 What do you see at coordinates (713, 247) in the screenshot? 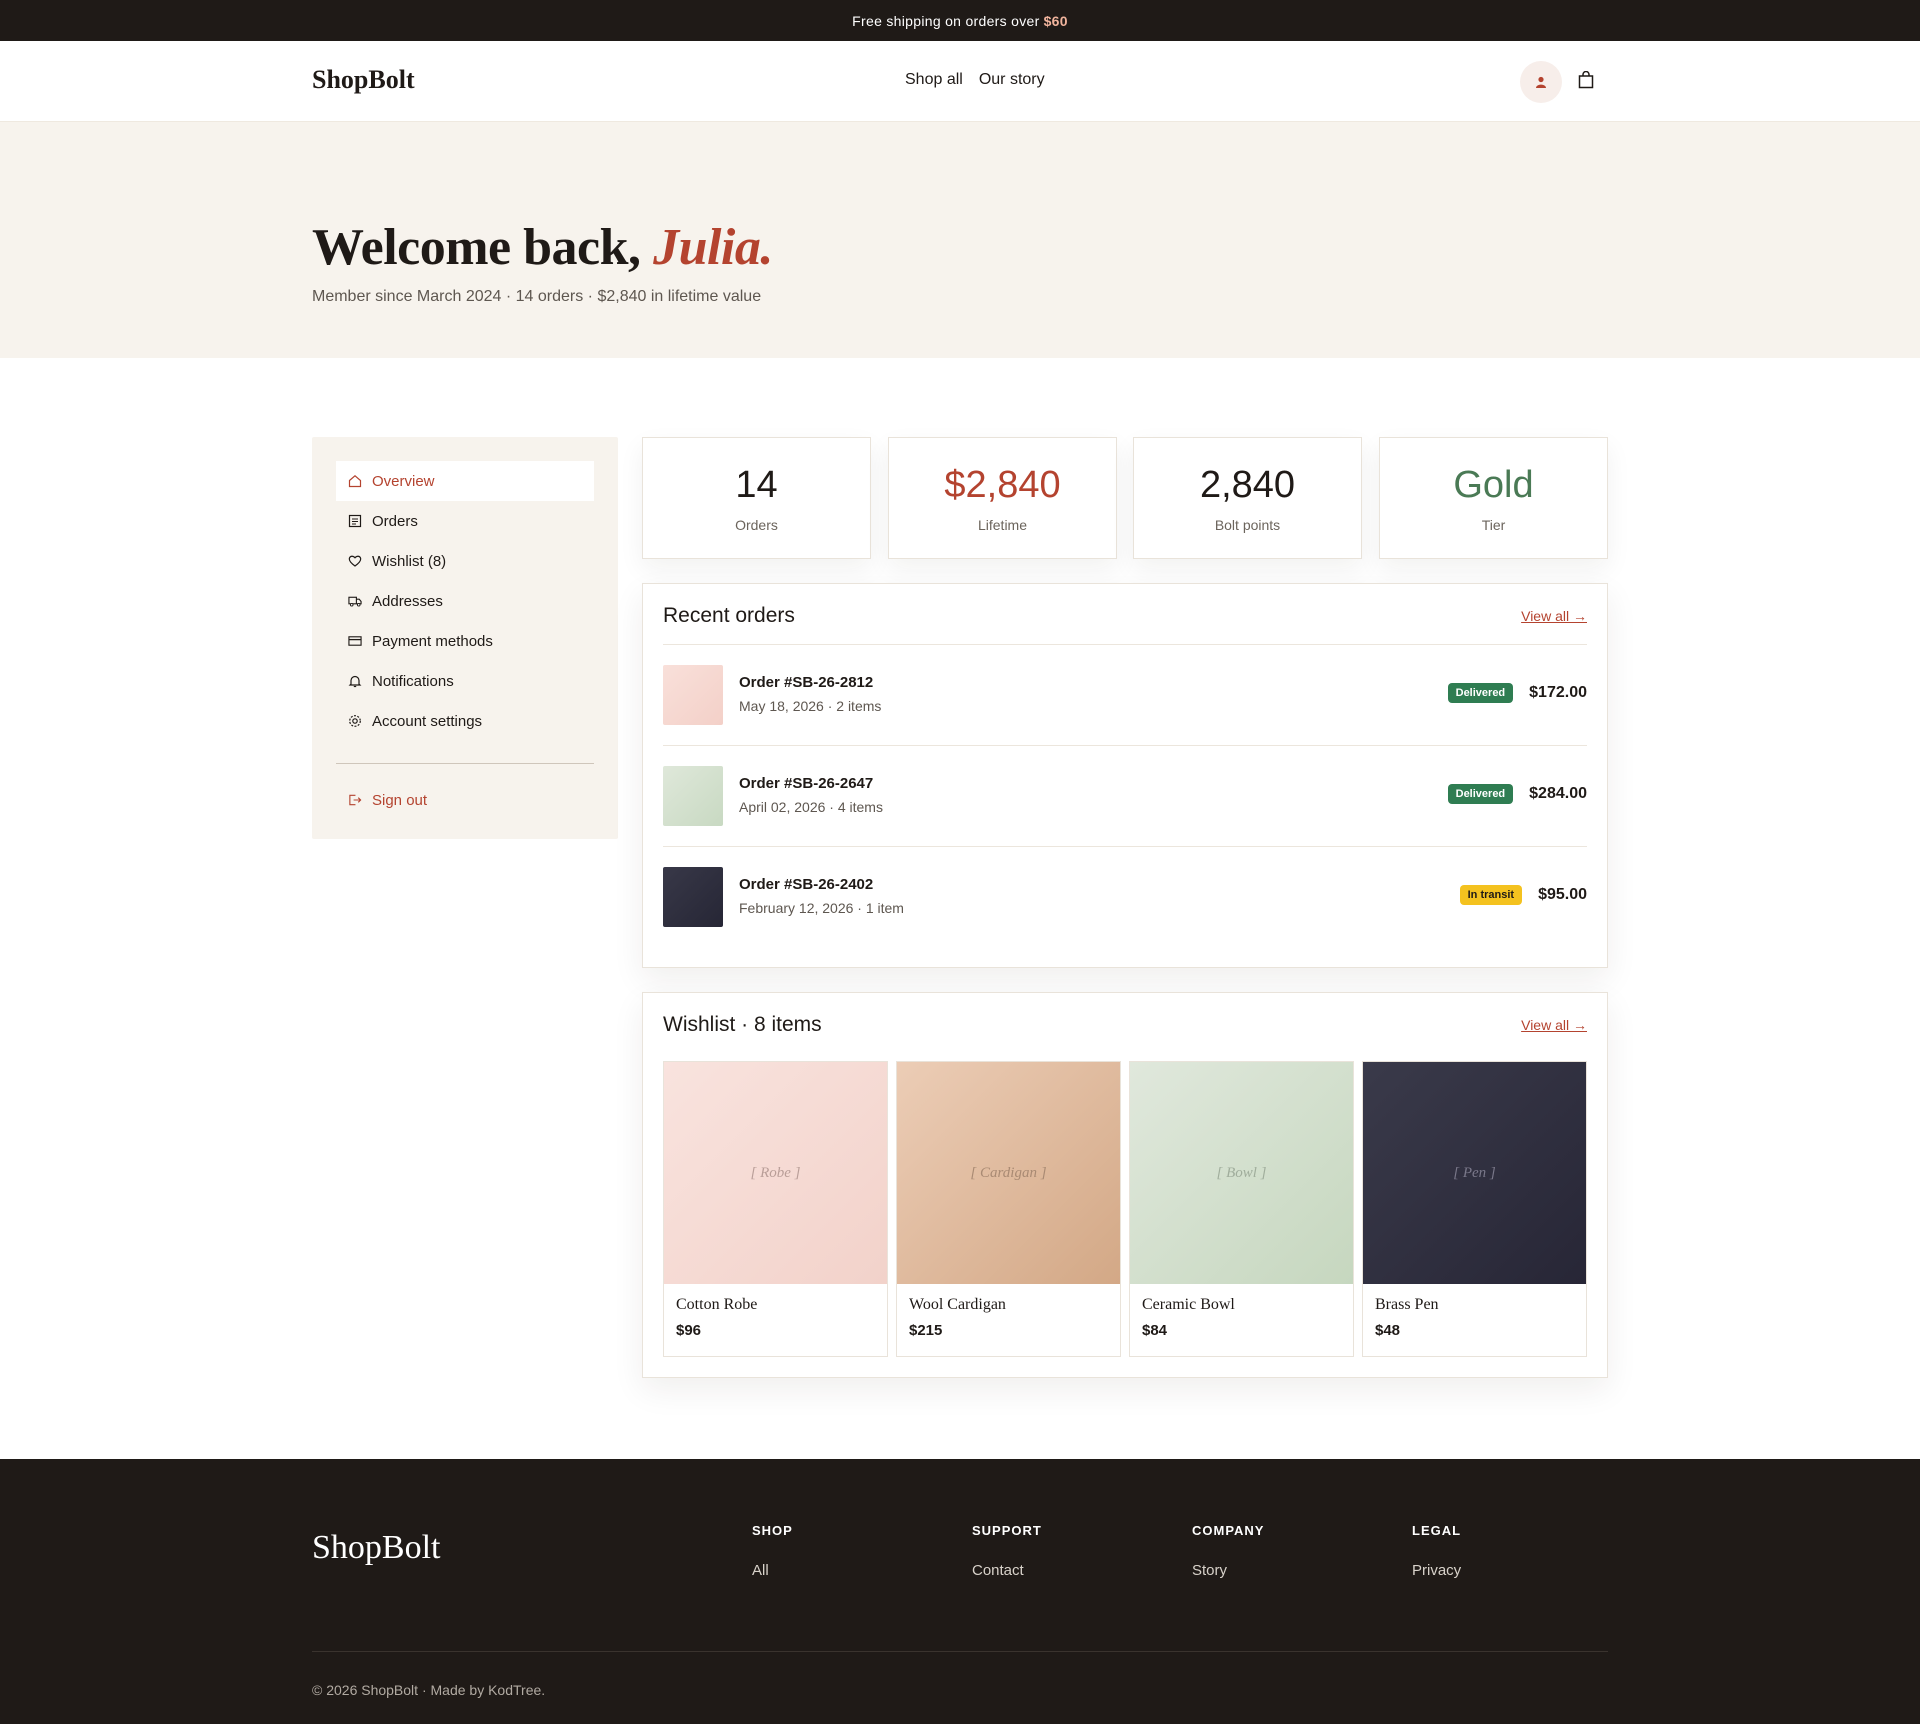
I see `user-name: Julia.` at bounding box center [713, 247].